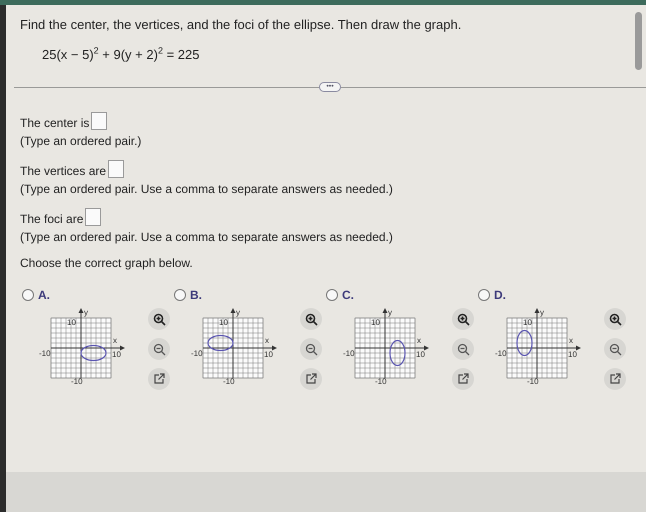 Image resolution: width=646 pixels, height=512 pixels. What do you see at coordinates (196, 295) in the screenshot?
I see `option-letter: B.` at bounding box center [196, 295].